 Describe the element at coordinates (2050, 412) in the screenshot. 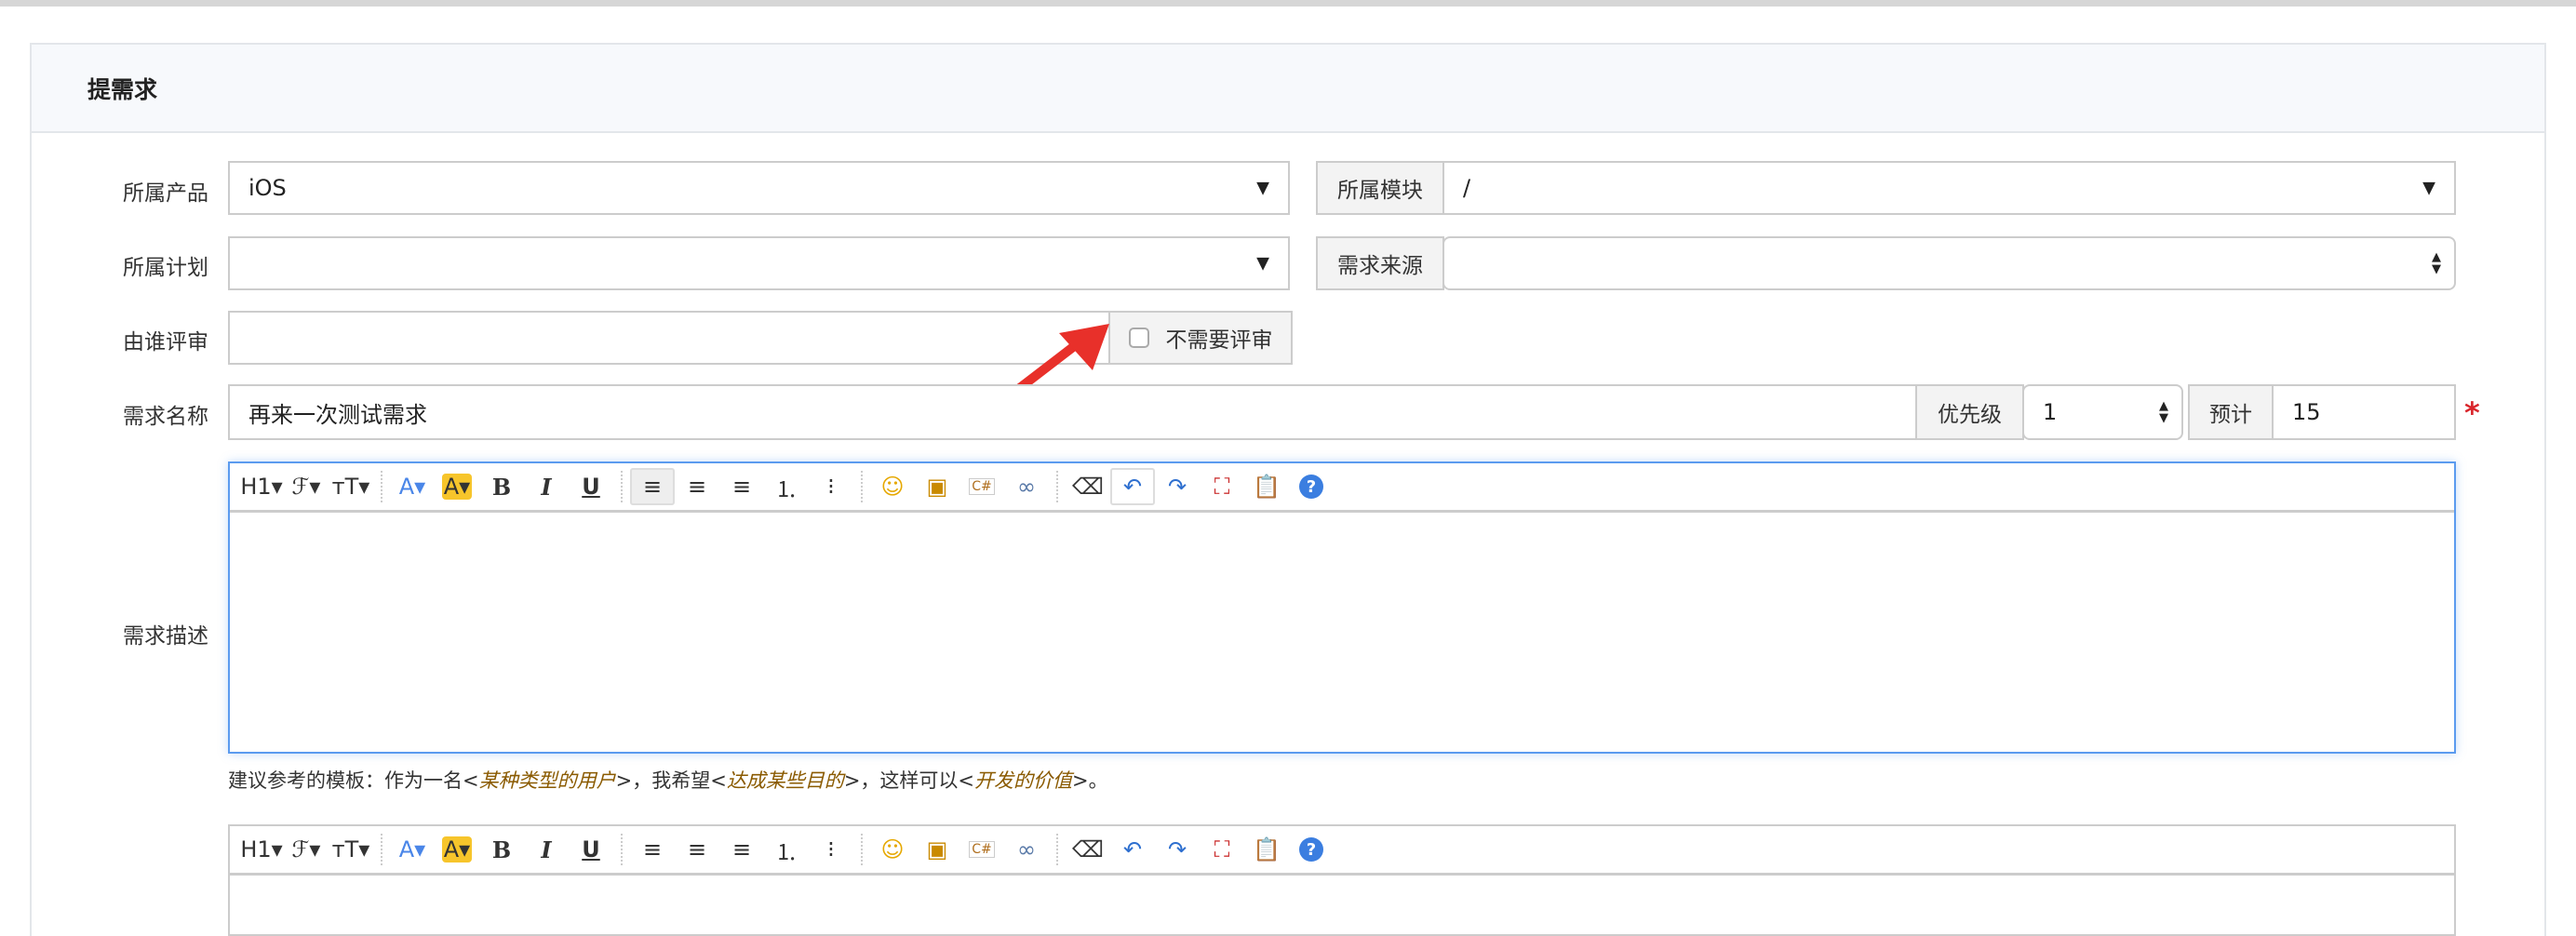

I see `priority-value: 1` at that location.